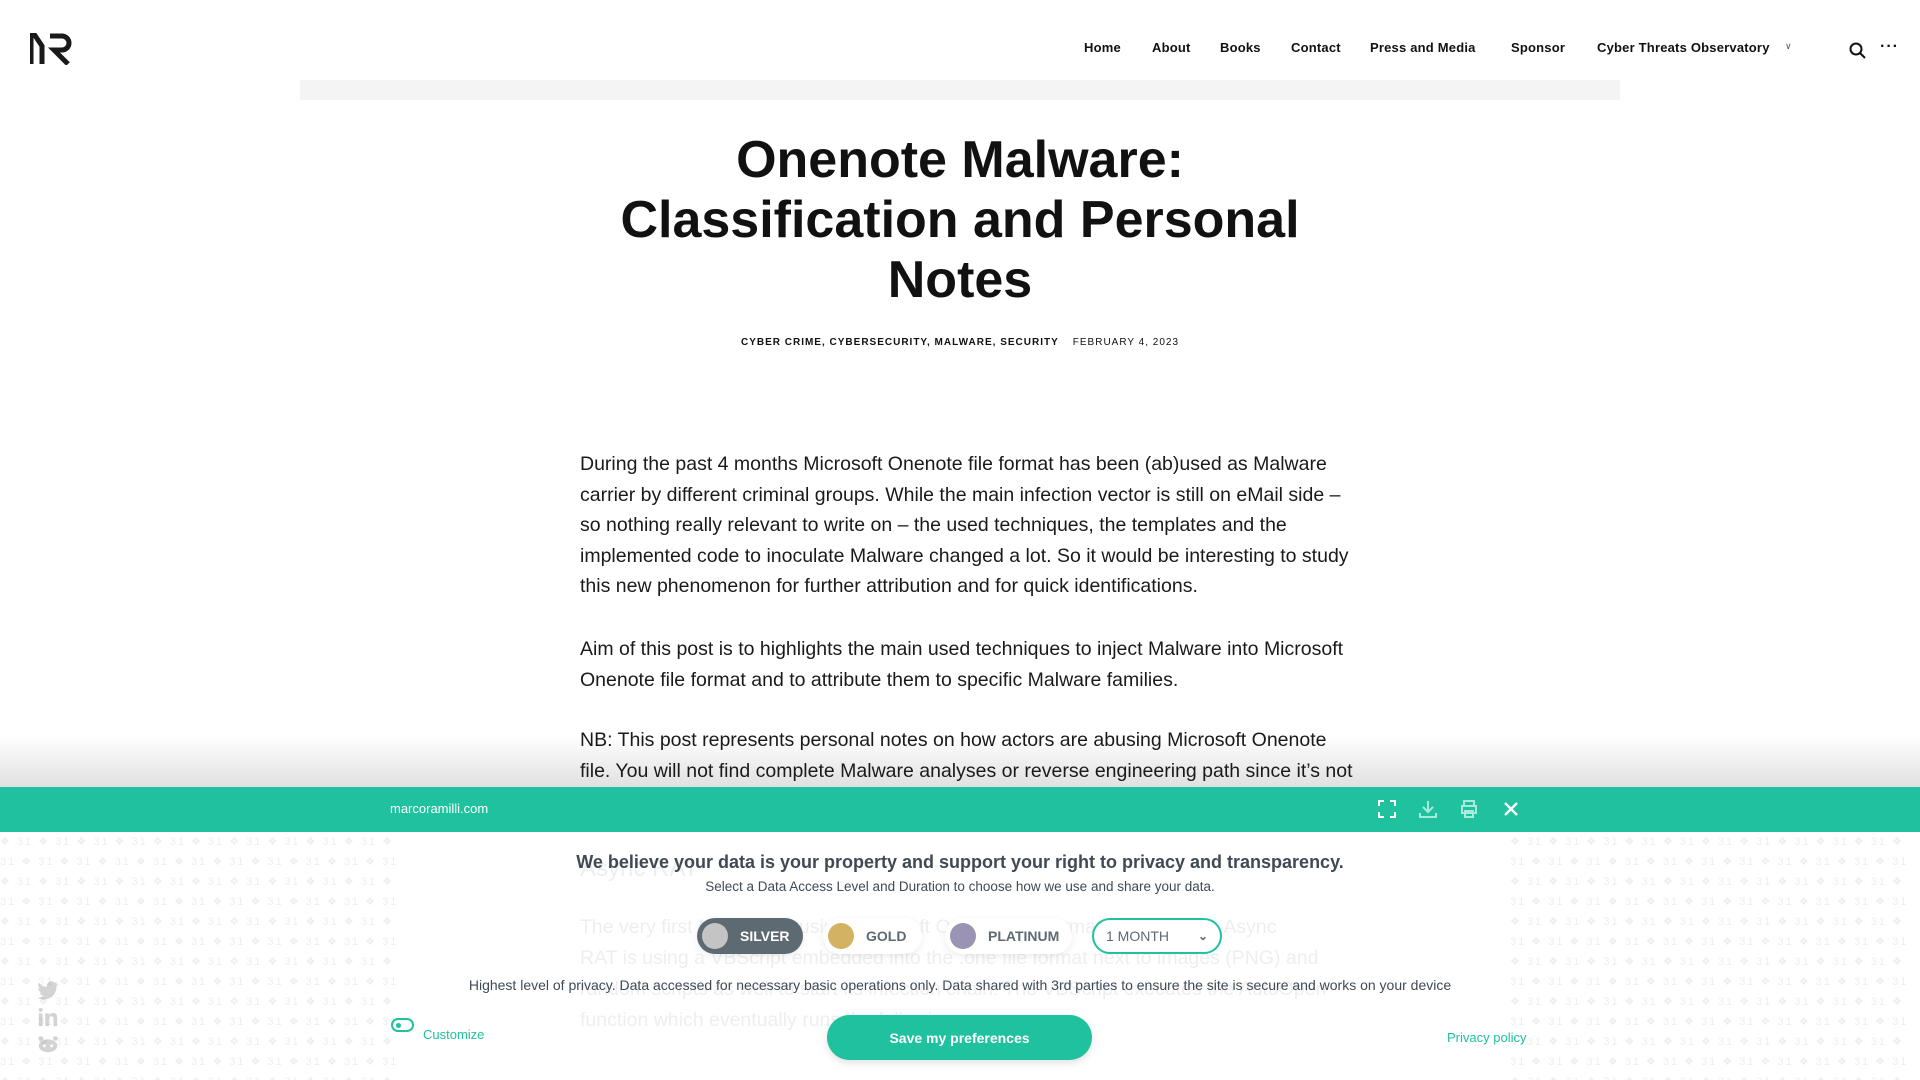 The image size is (1920, 1080). I want to click on duration-select: 1 MONTH ⌄, so click(1157, 936).